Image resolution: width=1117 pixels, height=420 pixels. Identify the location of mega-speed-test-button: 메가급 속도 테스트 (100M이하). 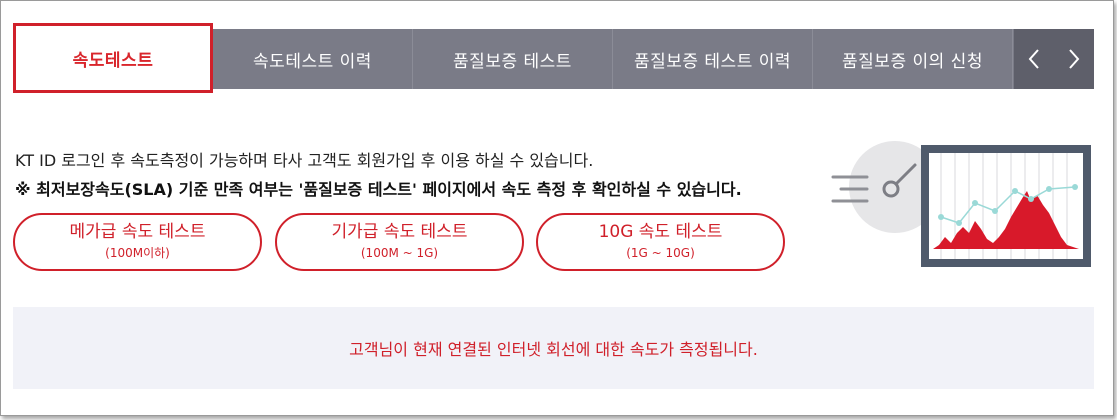
(137, 242).